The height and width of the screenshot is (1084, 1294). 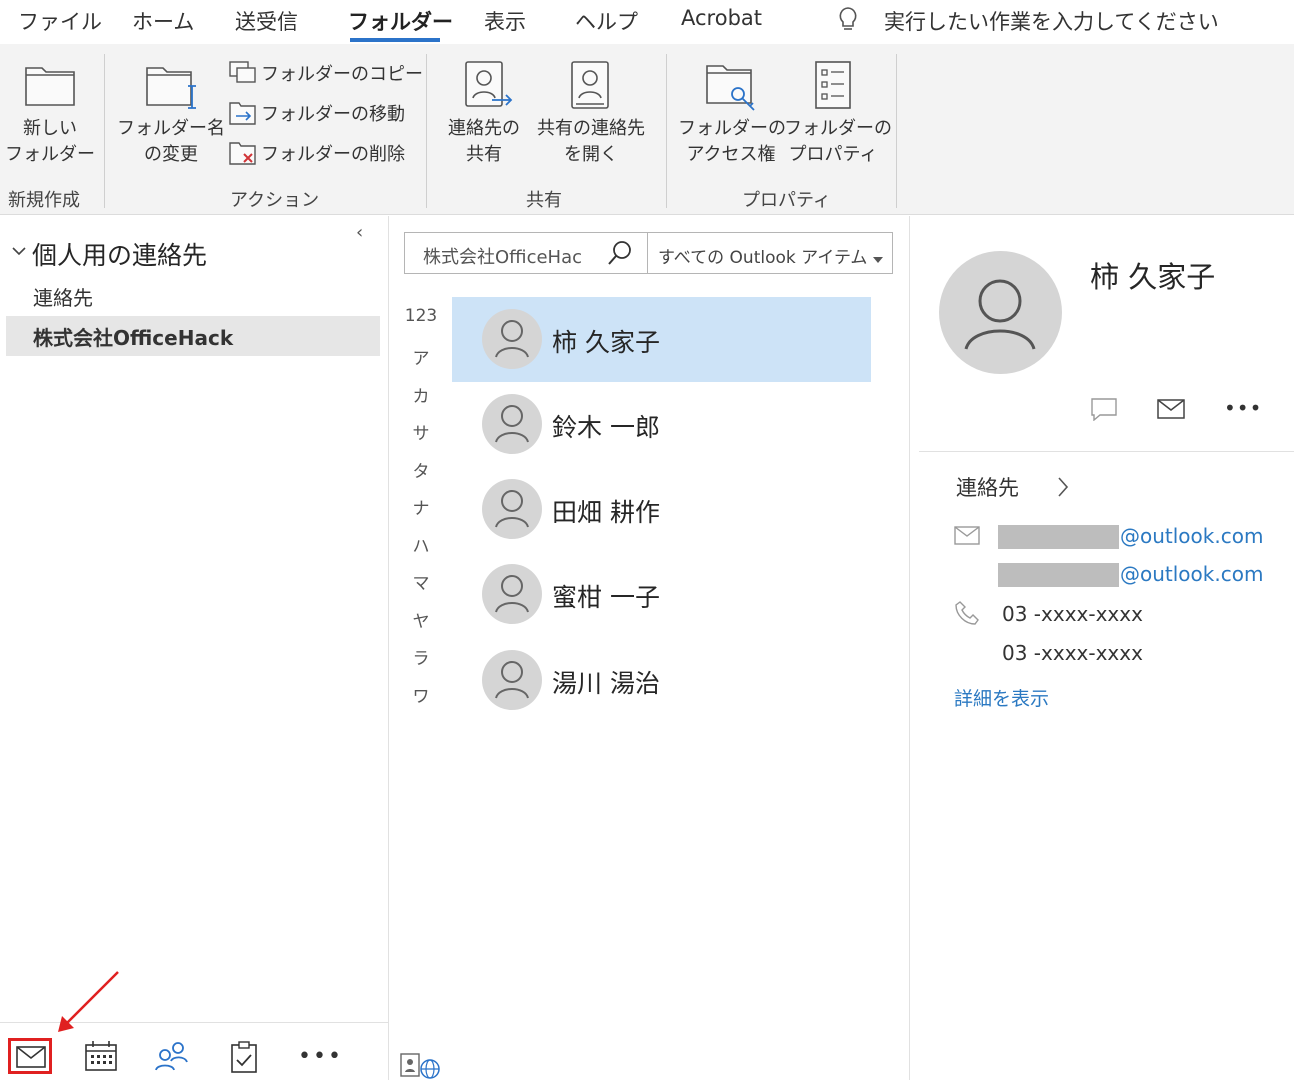 What do you see at coordinates (721, 18) in the screenshot?
I see `tab-acrobat: Acrobat` at bounding box center [721, 18].